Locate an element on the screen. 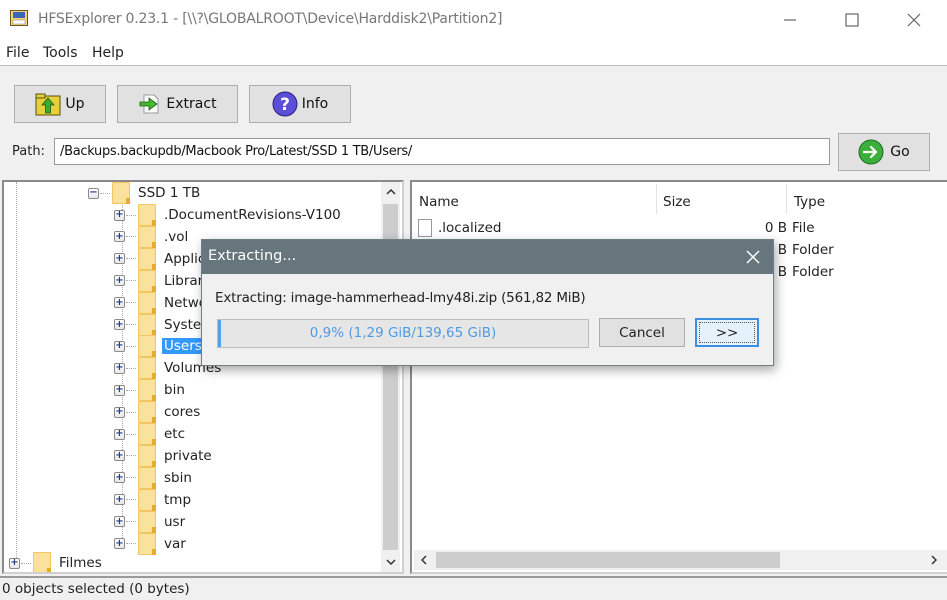 The image size is (947, 600). path-input is located at coordinates (442, 151).